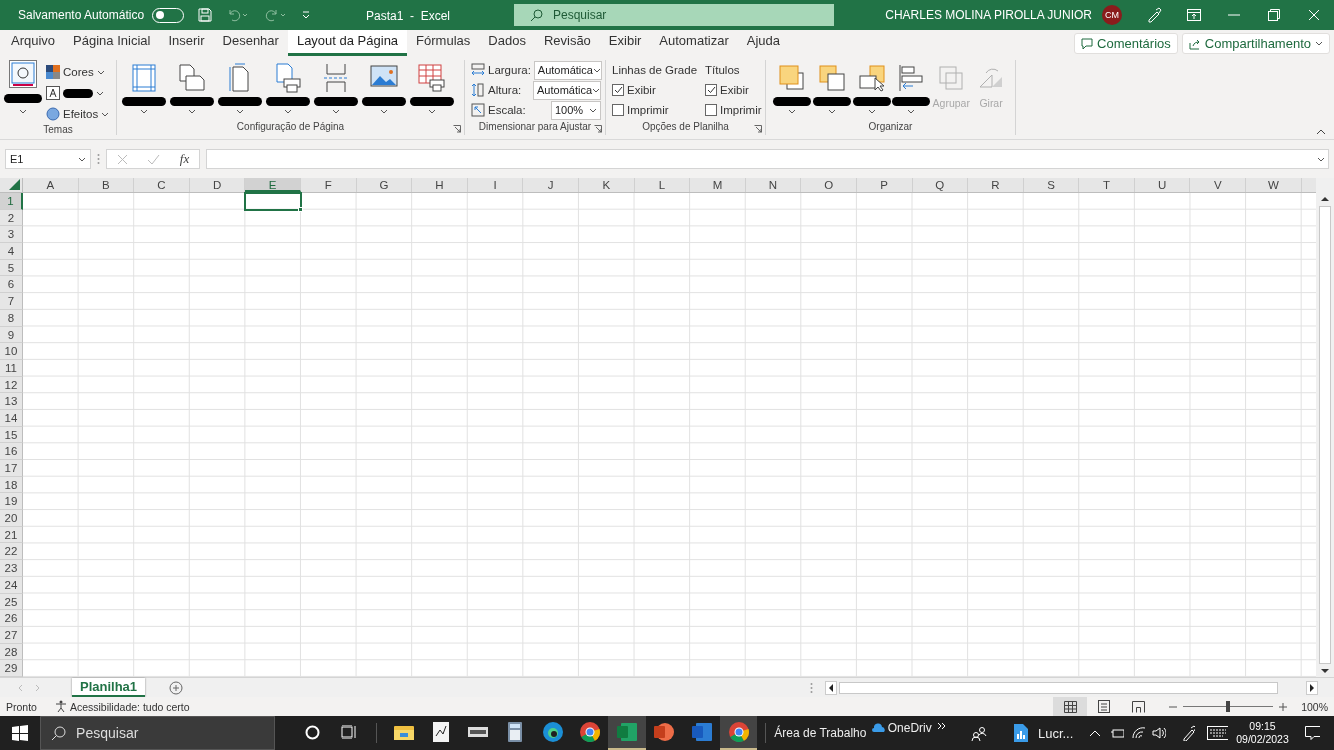 The height and width of the screenshot is (750, 1334). What do you see at coordinates (1188, 733) in the screenshot?
I see `pen-icon` at bounding box center [1188, 733].